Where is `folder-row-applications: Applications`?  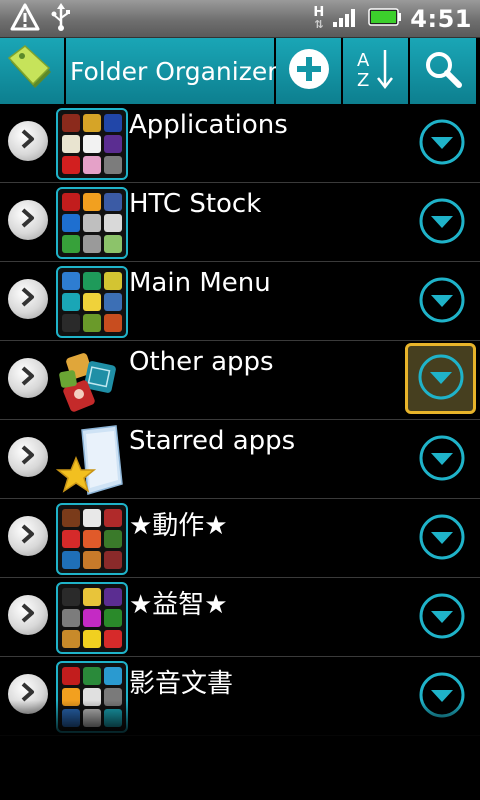
folder-row-applications: Applications is located at coordinates (240, 143).